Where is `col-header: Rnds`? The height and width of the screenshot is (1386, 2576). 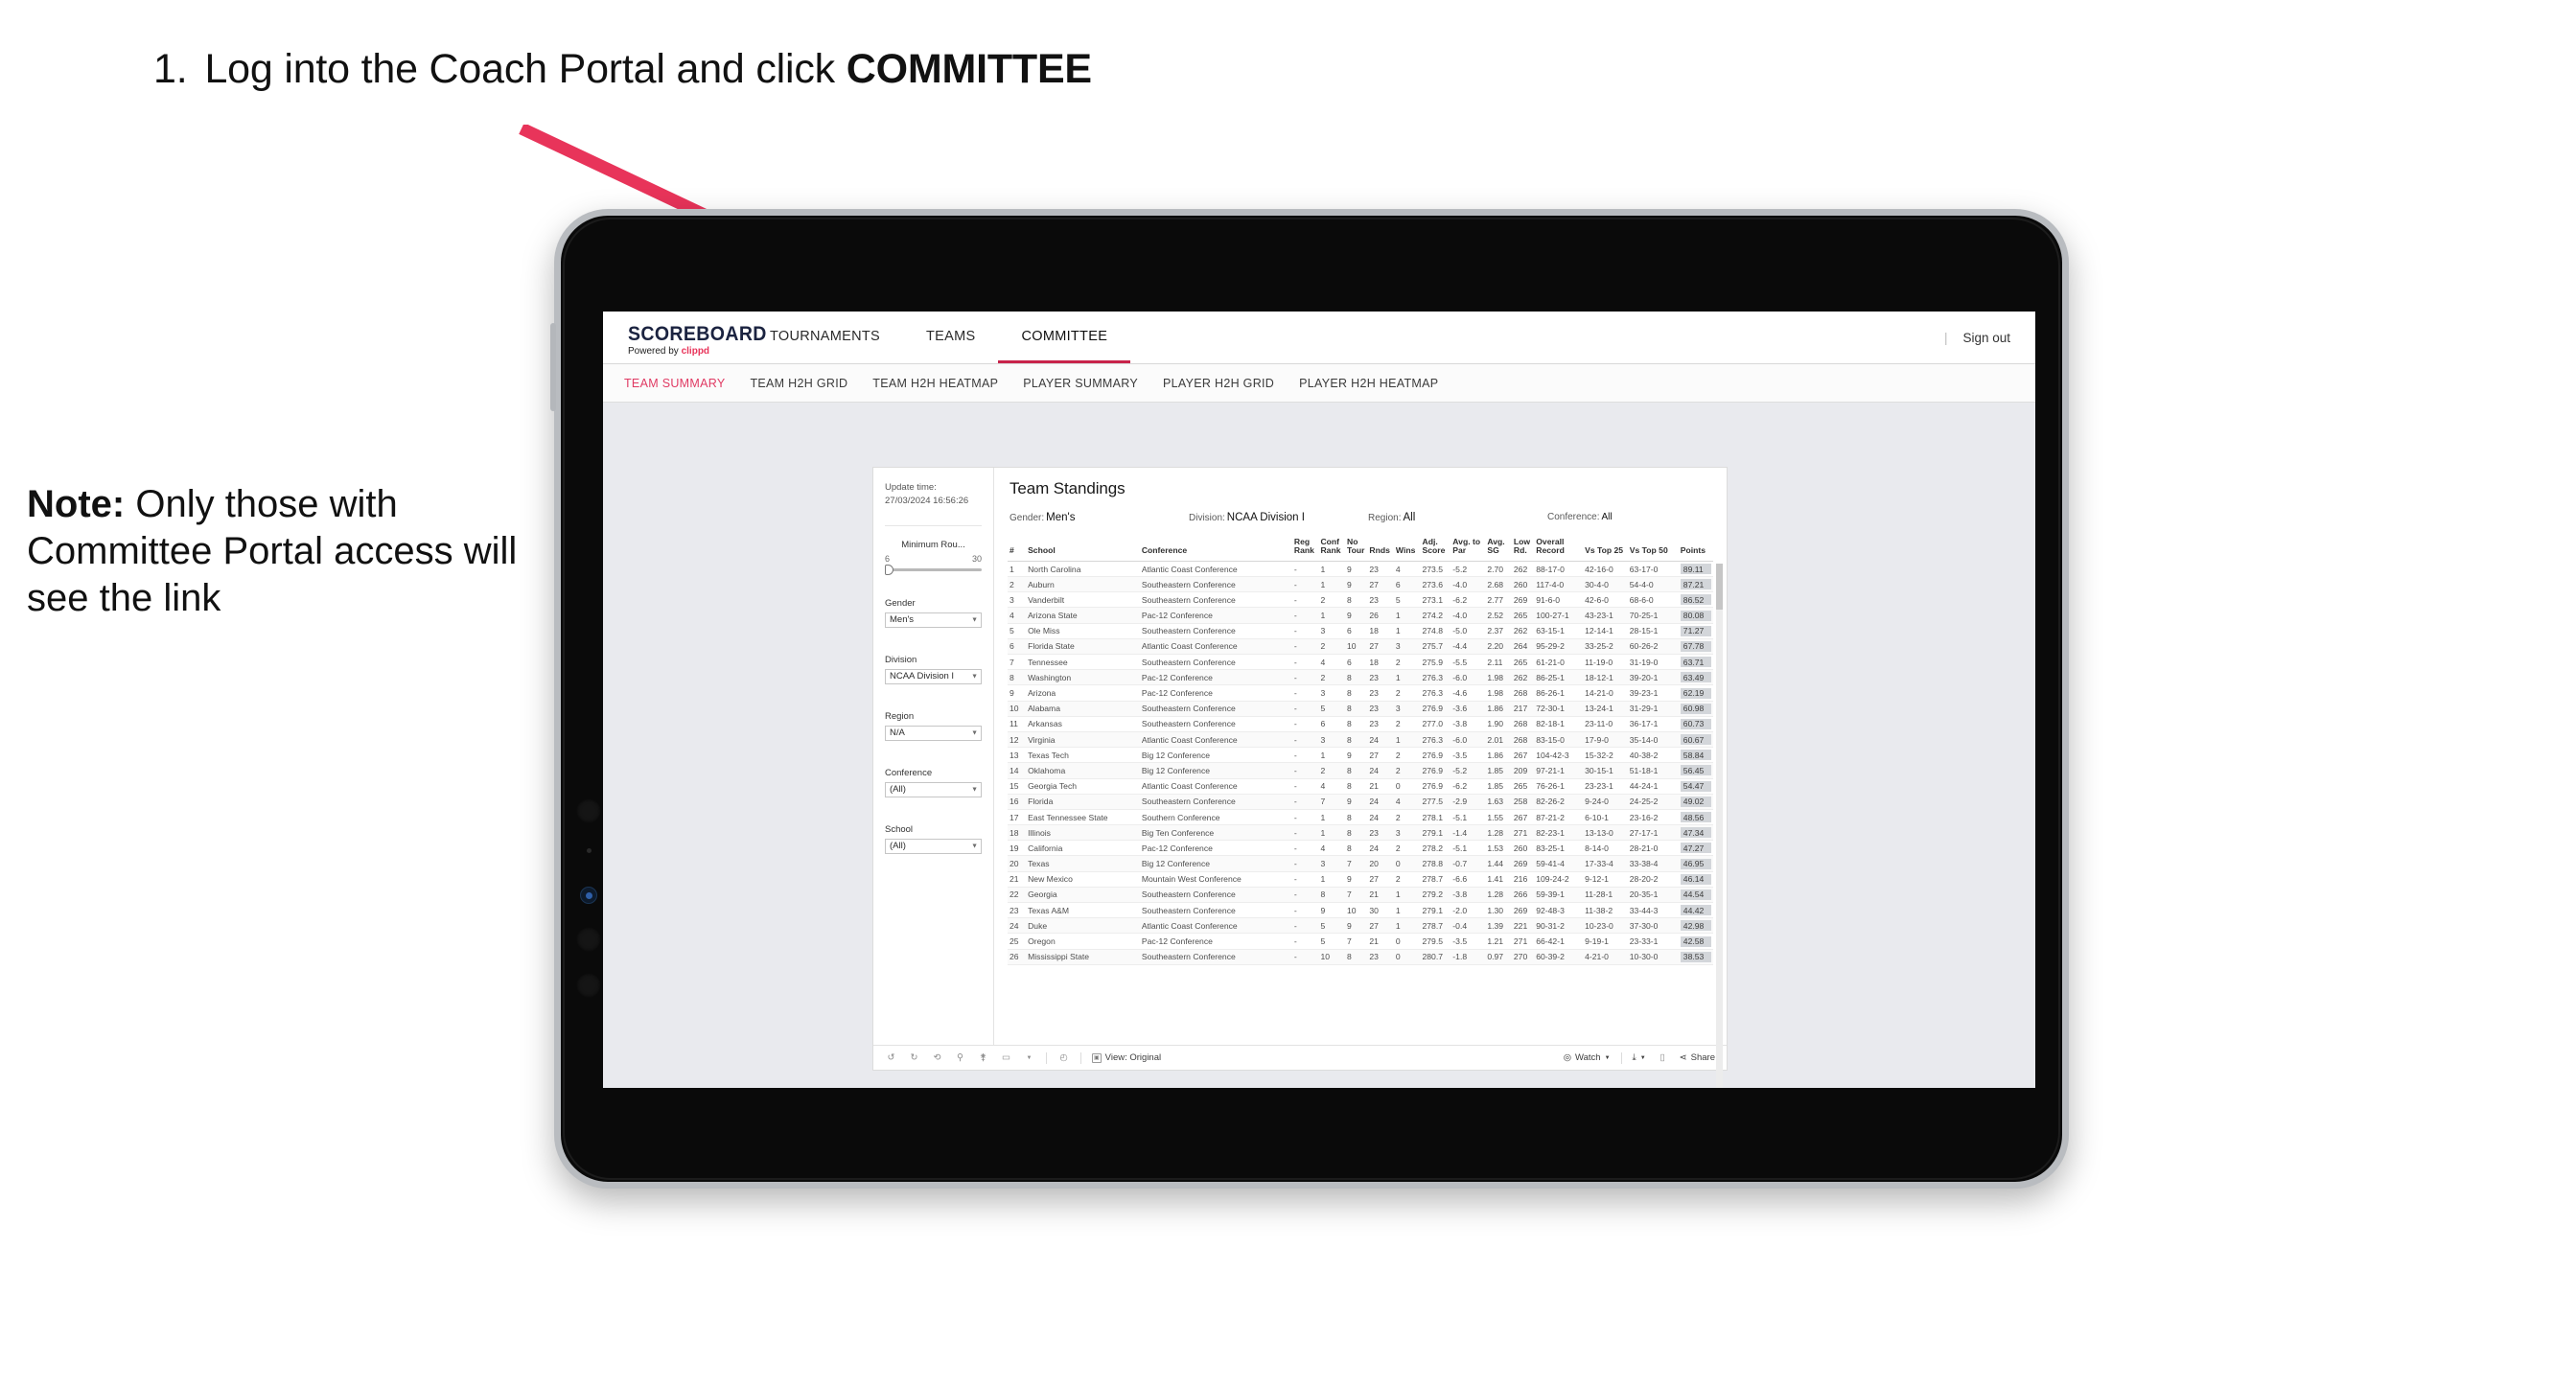
col-header: Rnds is located at coordinates (1380, 548).